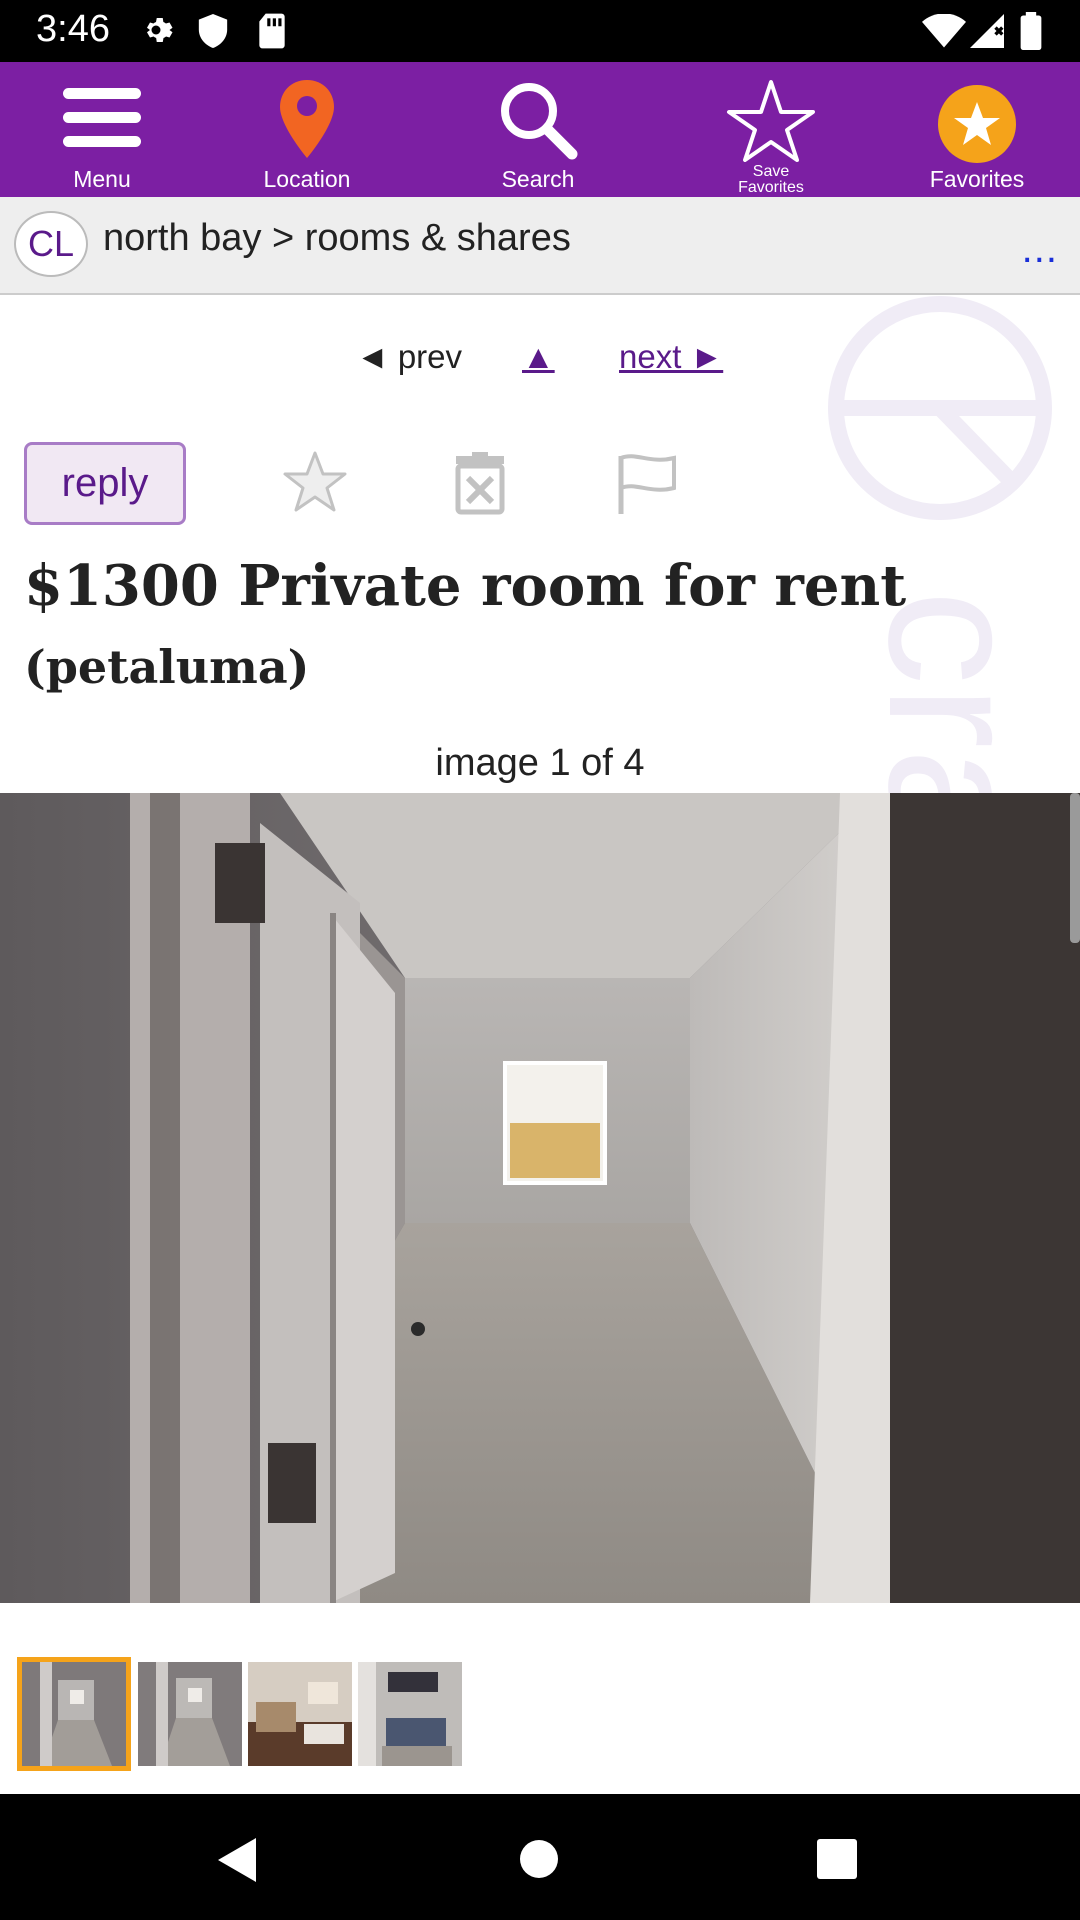  I want to click on home-icon, so click(539, 1859).